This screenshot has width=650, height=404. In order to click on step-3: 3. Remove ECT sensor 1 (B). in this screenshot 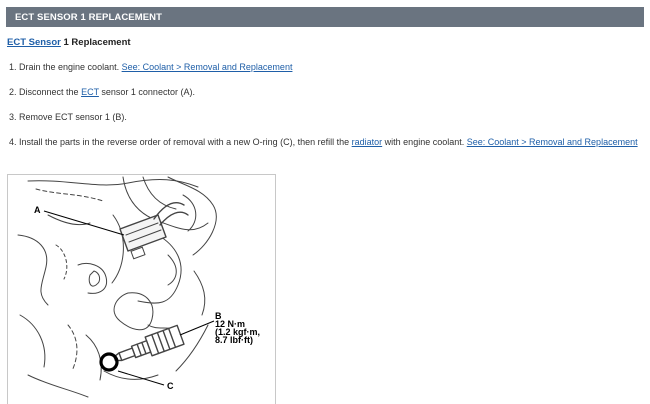, I will do `click(68, 117)`.